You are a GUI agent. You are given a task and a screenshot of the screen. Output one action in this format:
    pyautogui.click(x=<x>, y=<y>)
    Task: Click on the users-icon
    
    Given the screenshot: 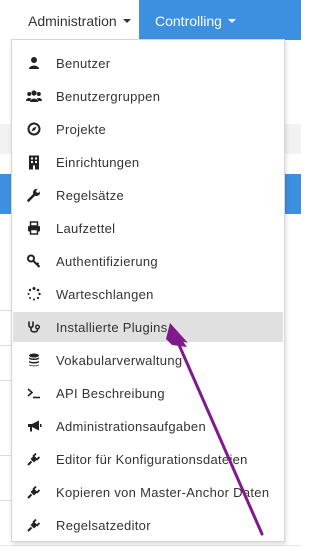 What is the action you would take?
    pyautogui.click(x=34, y=96)
    